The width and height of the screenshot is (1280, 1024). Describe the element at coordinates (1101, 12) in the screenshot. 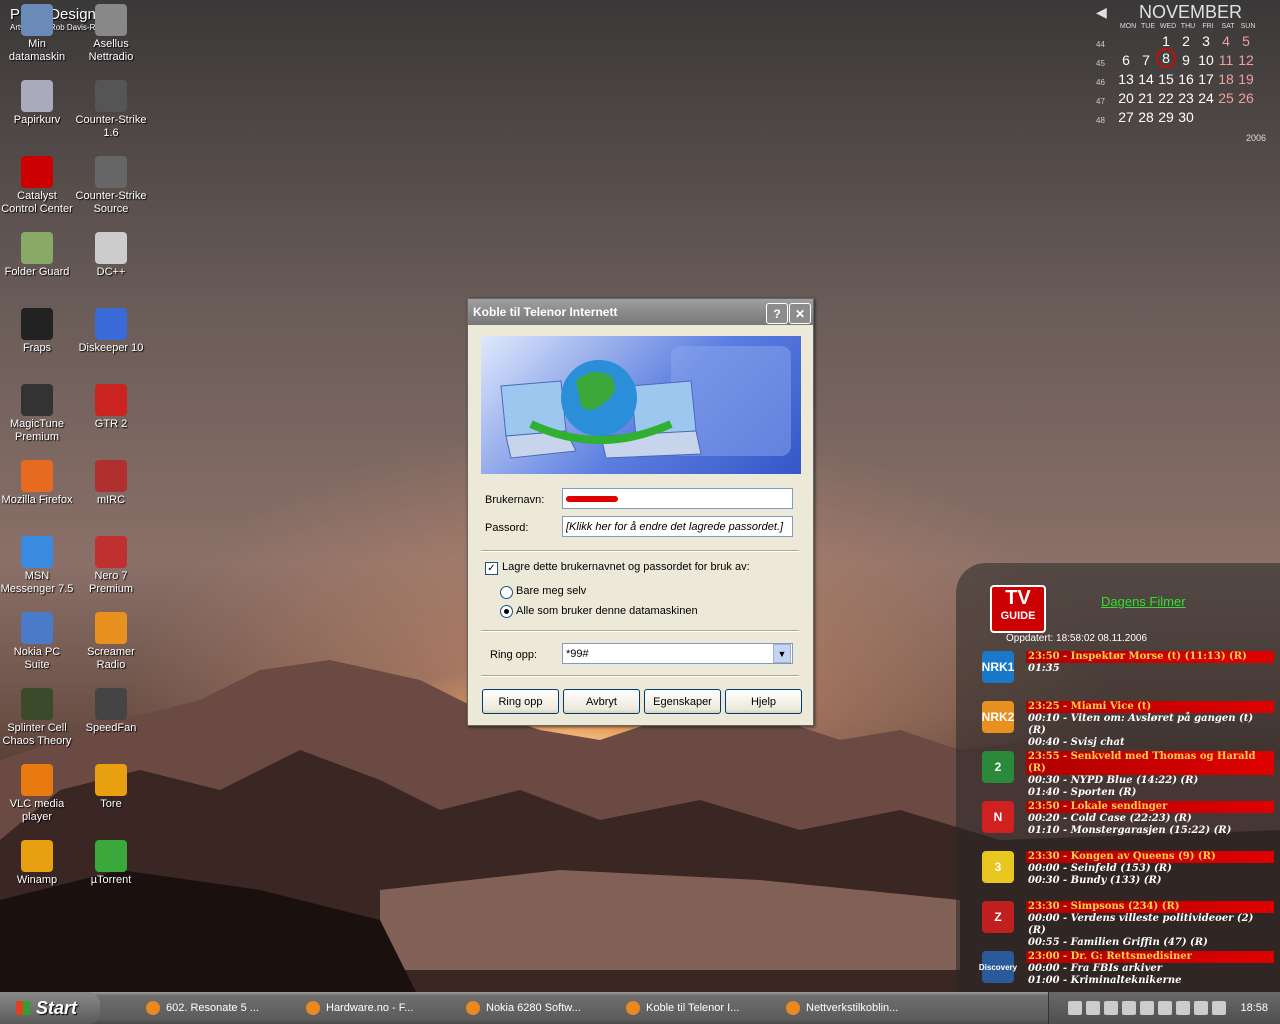

I see `calendar-prev-icon: ◀` at that location.